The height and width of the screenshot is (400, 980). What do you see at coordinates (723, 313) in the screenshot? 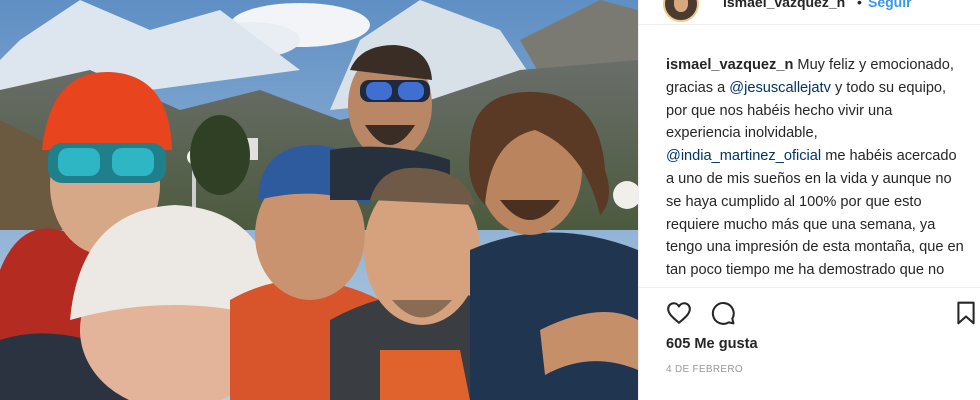
I see `speech-bubble-icon` at bounding box center [723, 313].